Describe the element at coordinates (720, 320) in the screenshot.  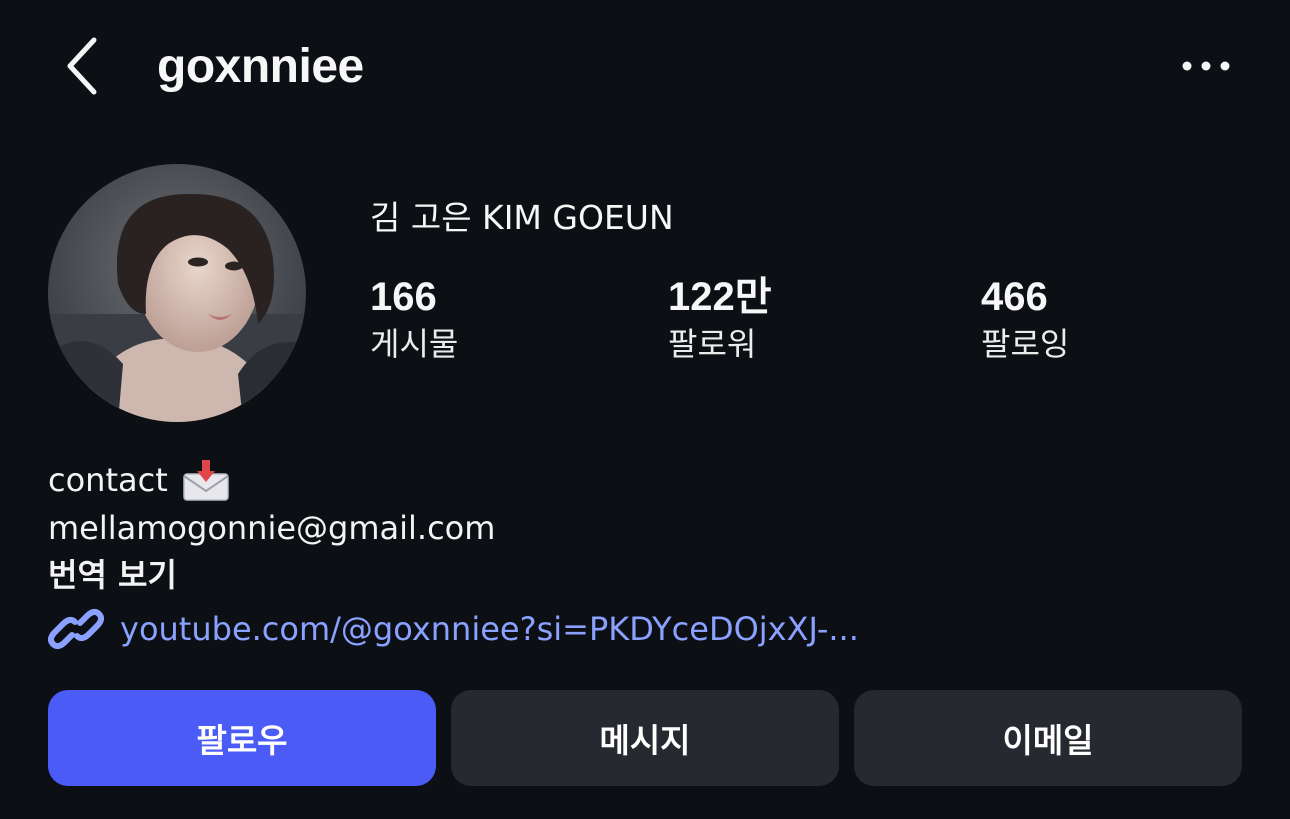
I see `stat-followers: 122만 팔로워` at that location.